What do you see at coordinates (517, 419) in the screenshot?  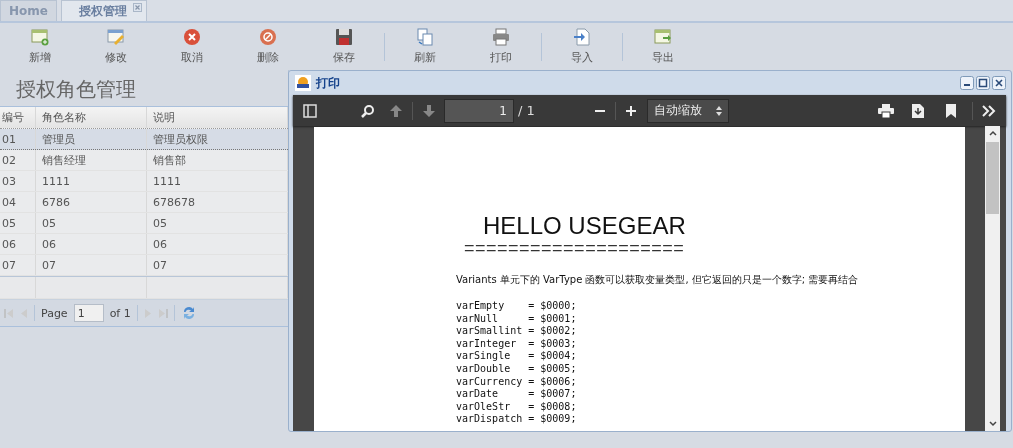 I see `code-line: varDispatch = $0009;` at bounding box center [517, 419].